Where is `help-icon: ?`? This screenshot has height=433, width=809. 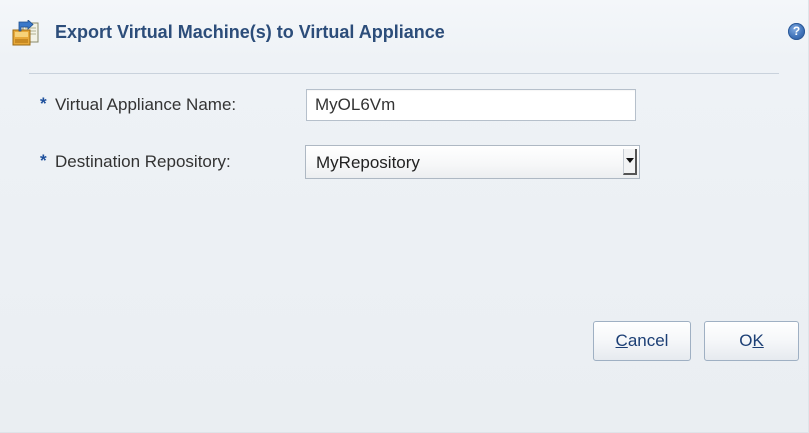
help-icon: ? is located at coordinates (796, 31).